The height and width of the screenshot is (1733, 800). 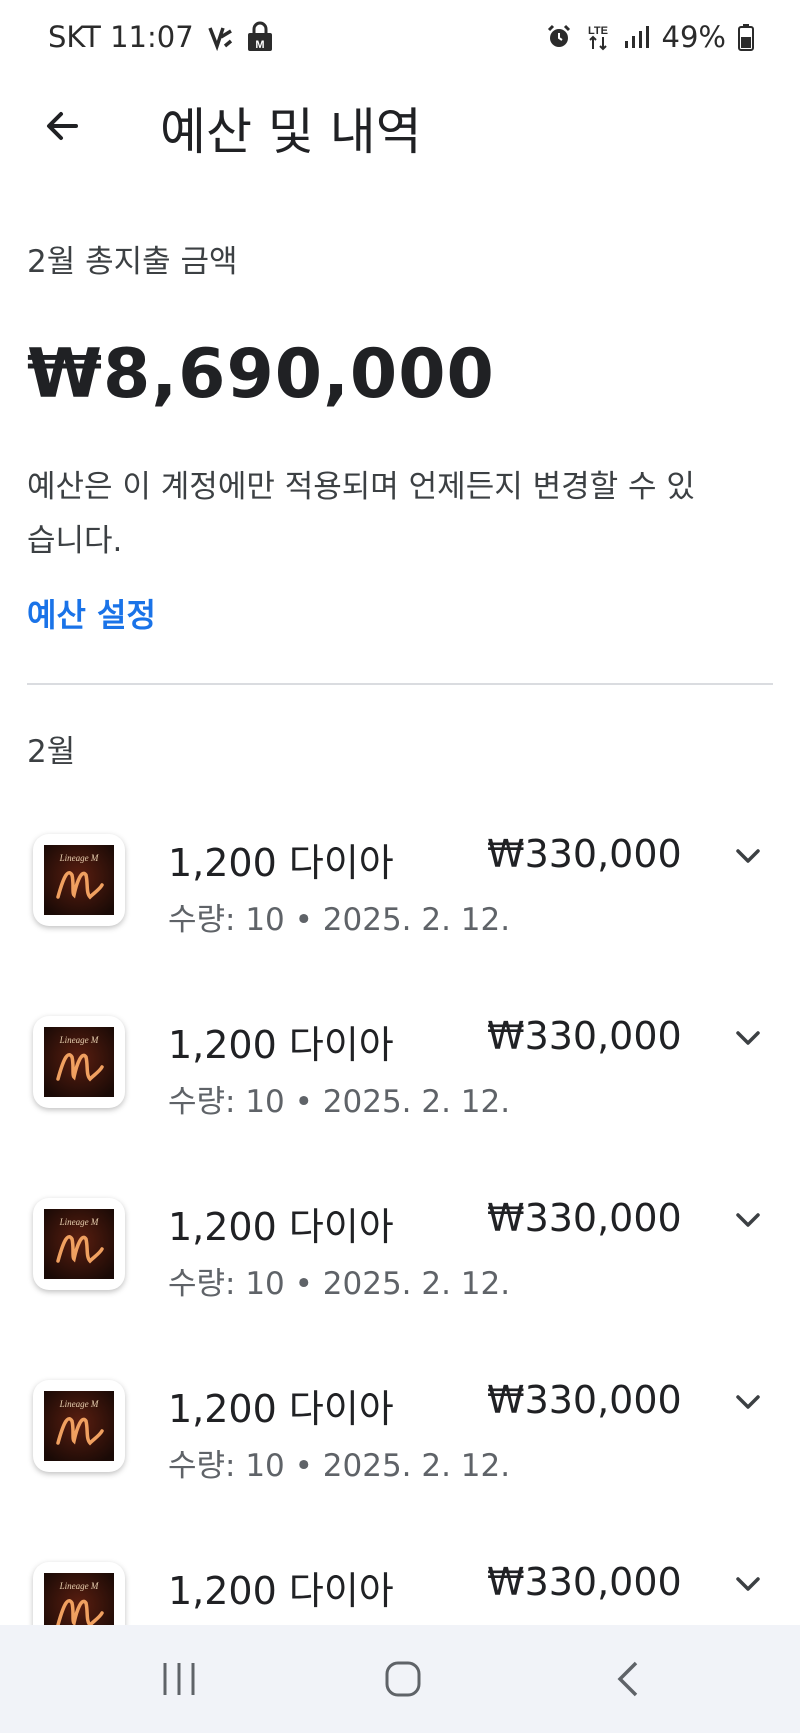 I want to click on alarm-icon, so click(x=559, y=37).